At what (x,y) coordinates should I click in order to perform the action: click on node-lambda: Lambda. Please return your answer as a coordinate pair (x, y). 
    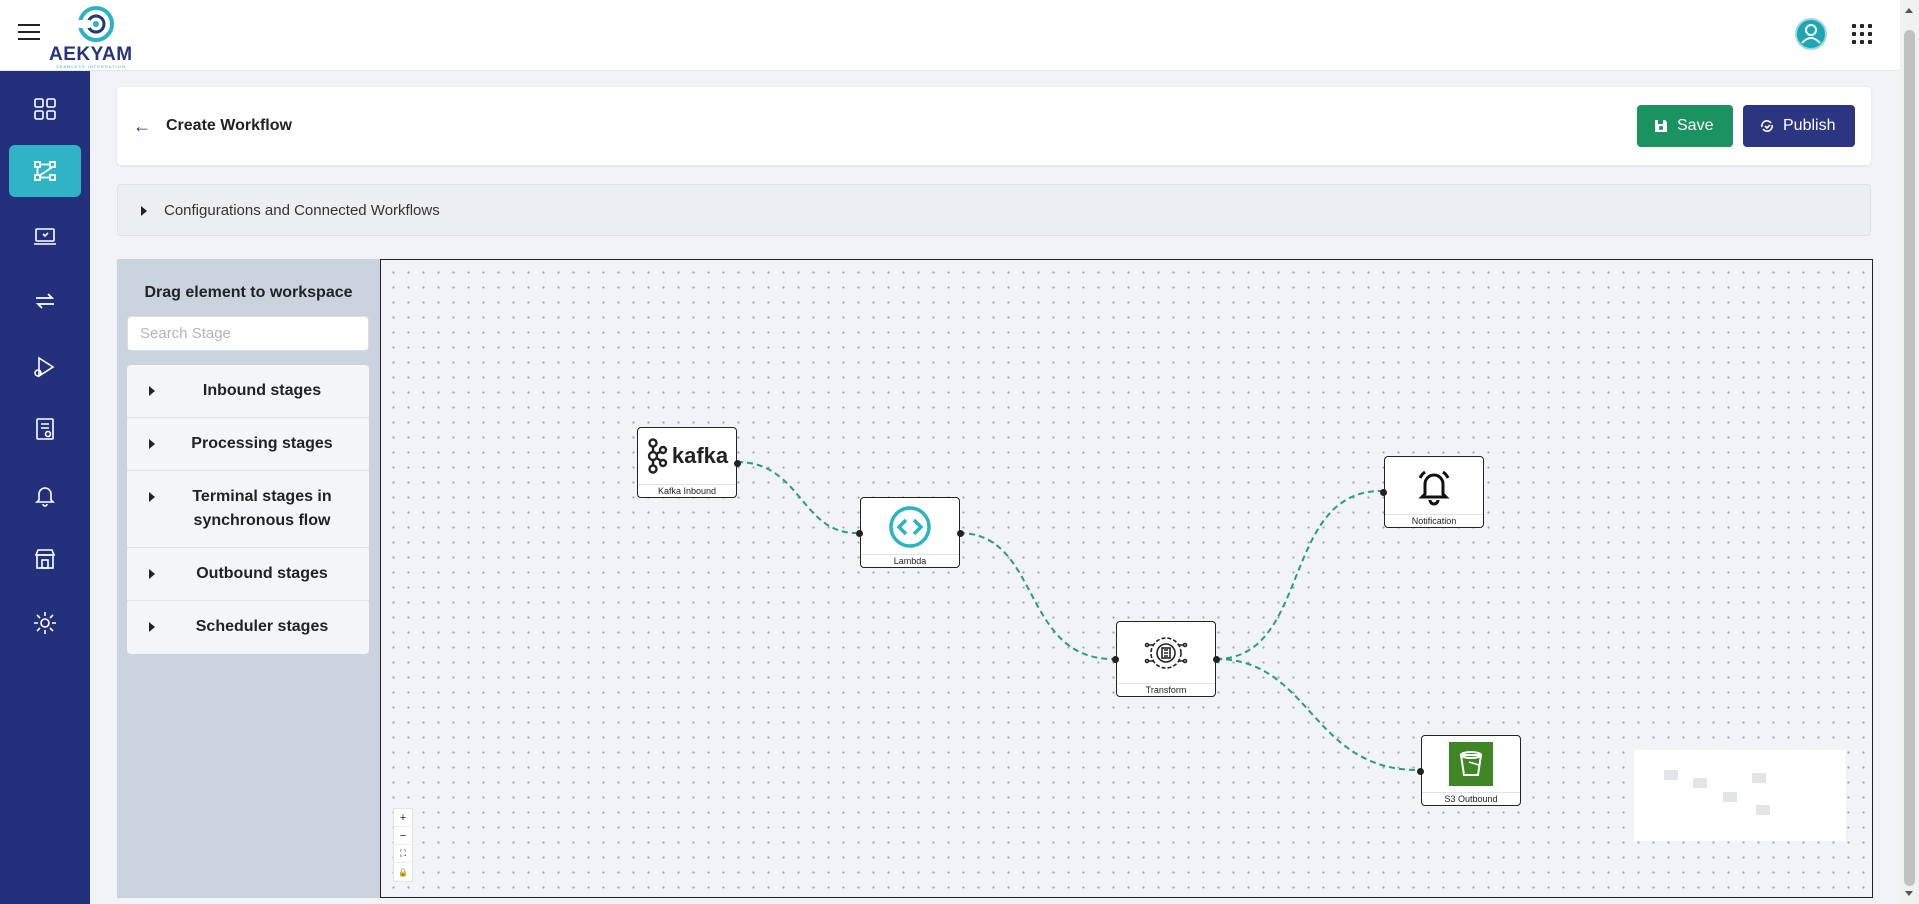
    Looking at the image, I should click on (910, 532).